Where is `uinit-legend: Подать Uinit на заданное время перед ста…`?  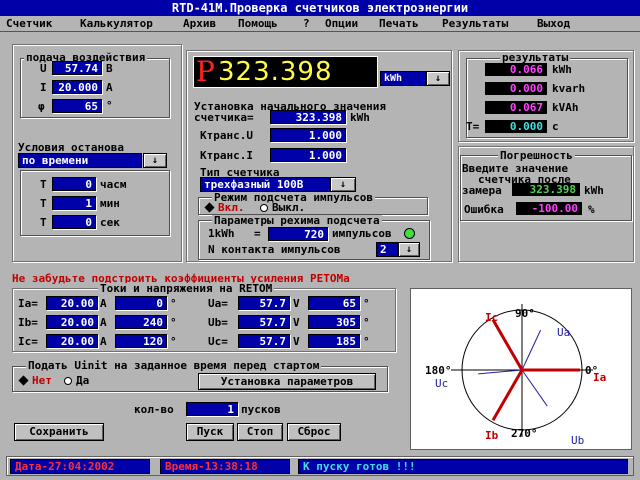 uinit-legend: Подать Uinit на заданное время перед ста… is located at coordinates (174, 365).